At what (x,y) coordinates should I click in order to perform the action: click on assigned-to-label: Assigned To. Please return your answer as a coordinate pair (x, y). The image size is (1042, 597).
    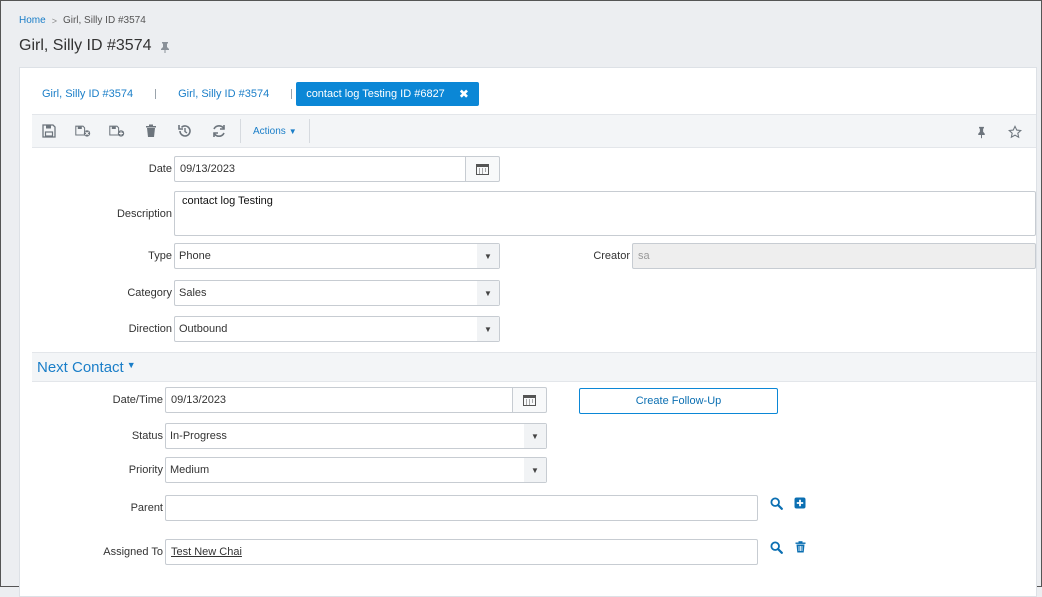
    Looking at the image, I should click on (133, 552).